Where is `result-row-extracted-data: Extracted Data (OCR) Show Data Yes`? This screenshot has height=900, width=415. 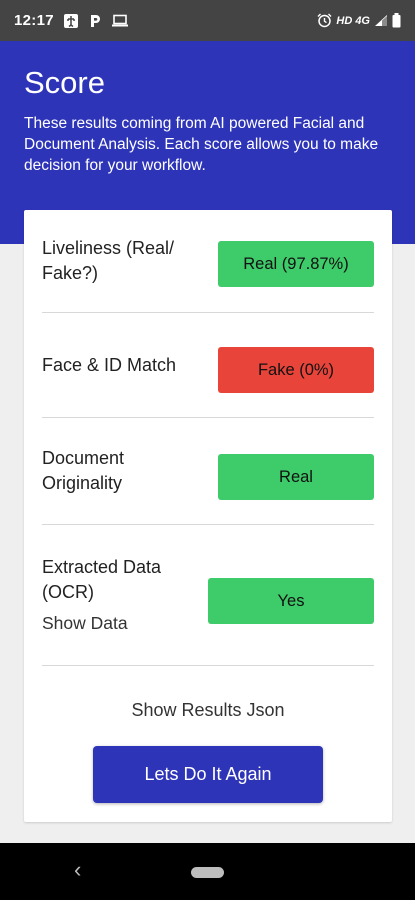
result-row-extracted-data: Extracted Data (OCR) Show Data Yes is located at coordinates (208, 595).